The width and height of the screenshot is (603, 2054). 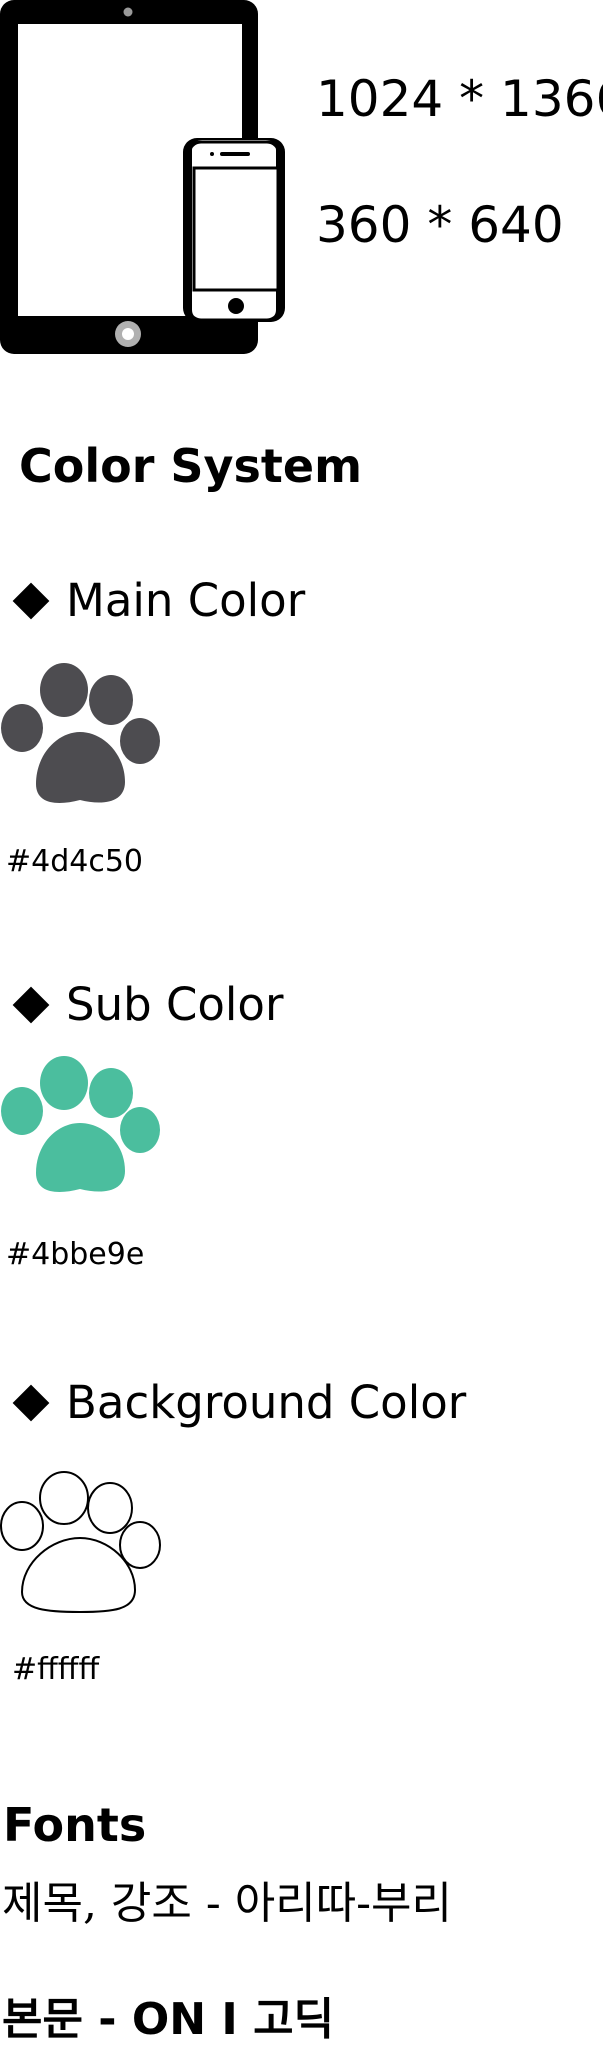 I want to click on sub-color-hex: #4bbe9e, so click(x=75, y=1254).